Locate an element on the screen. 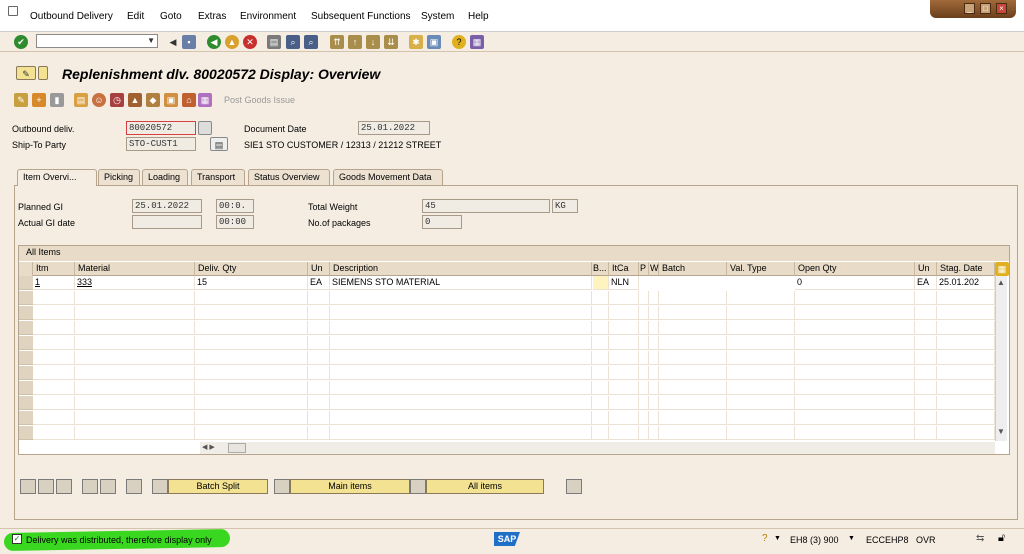  menu-extras: Extras is located at coordinates (212, 16).